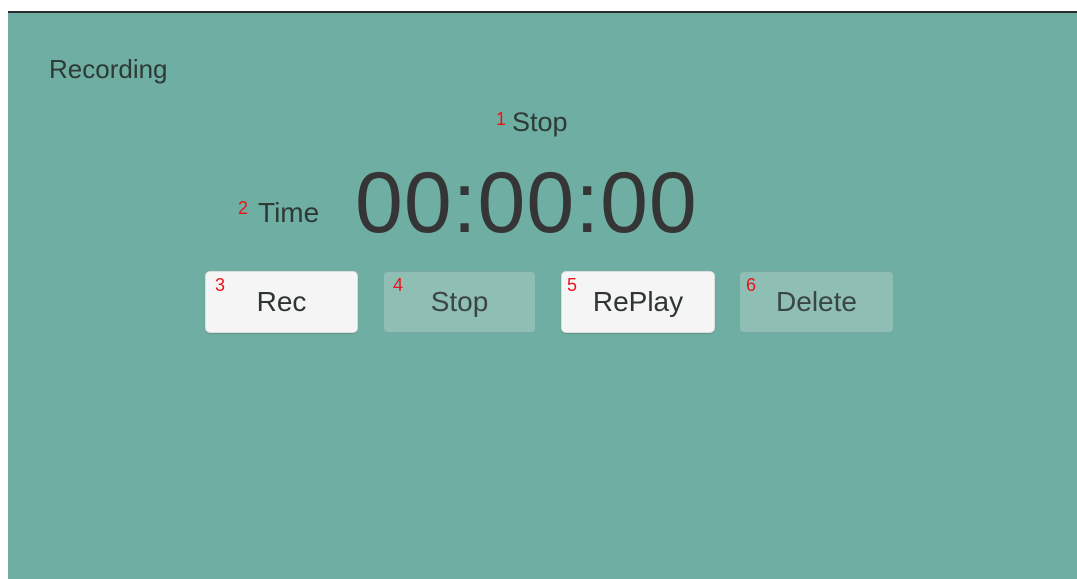 Image resolution: width=1077 pixels, height=579 pixels. Describe the element at coordinates (501, 119) in the screenshot. I see `annotation-marker-1: 1` at that location.